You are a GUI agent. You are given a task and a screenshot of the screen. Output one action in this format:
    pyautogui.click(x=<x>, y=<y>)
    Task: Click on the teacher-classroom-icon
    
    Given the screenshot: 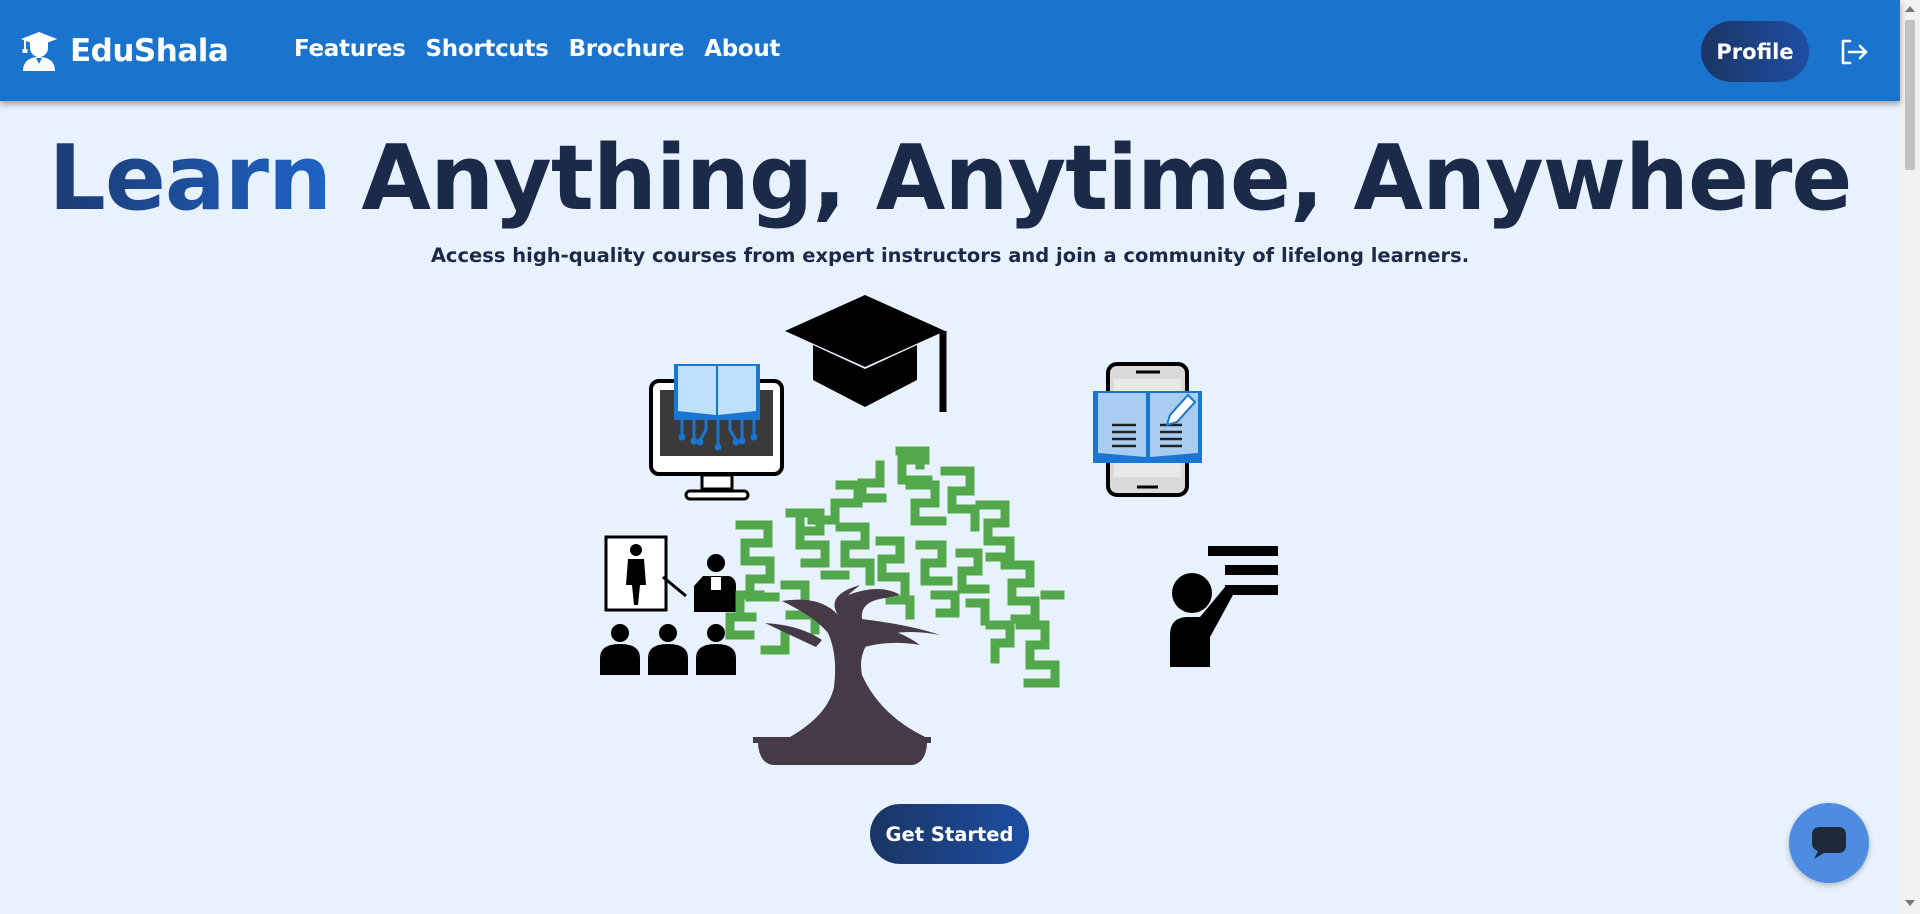 What is the action you would take?
    pyautogui.click(x=668, y=605)
    